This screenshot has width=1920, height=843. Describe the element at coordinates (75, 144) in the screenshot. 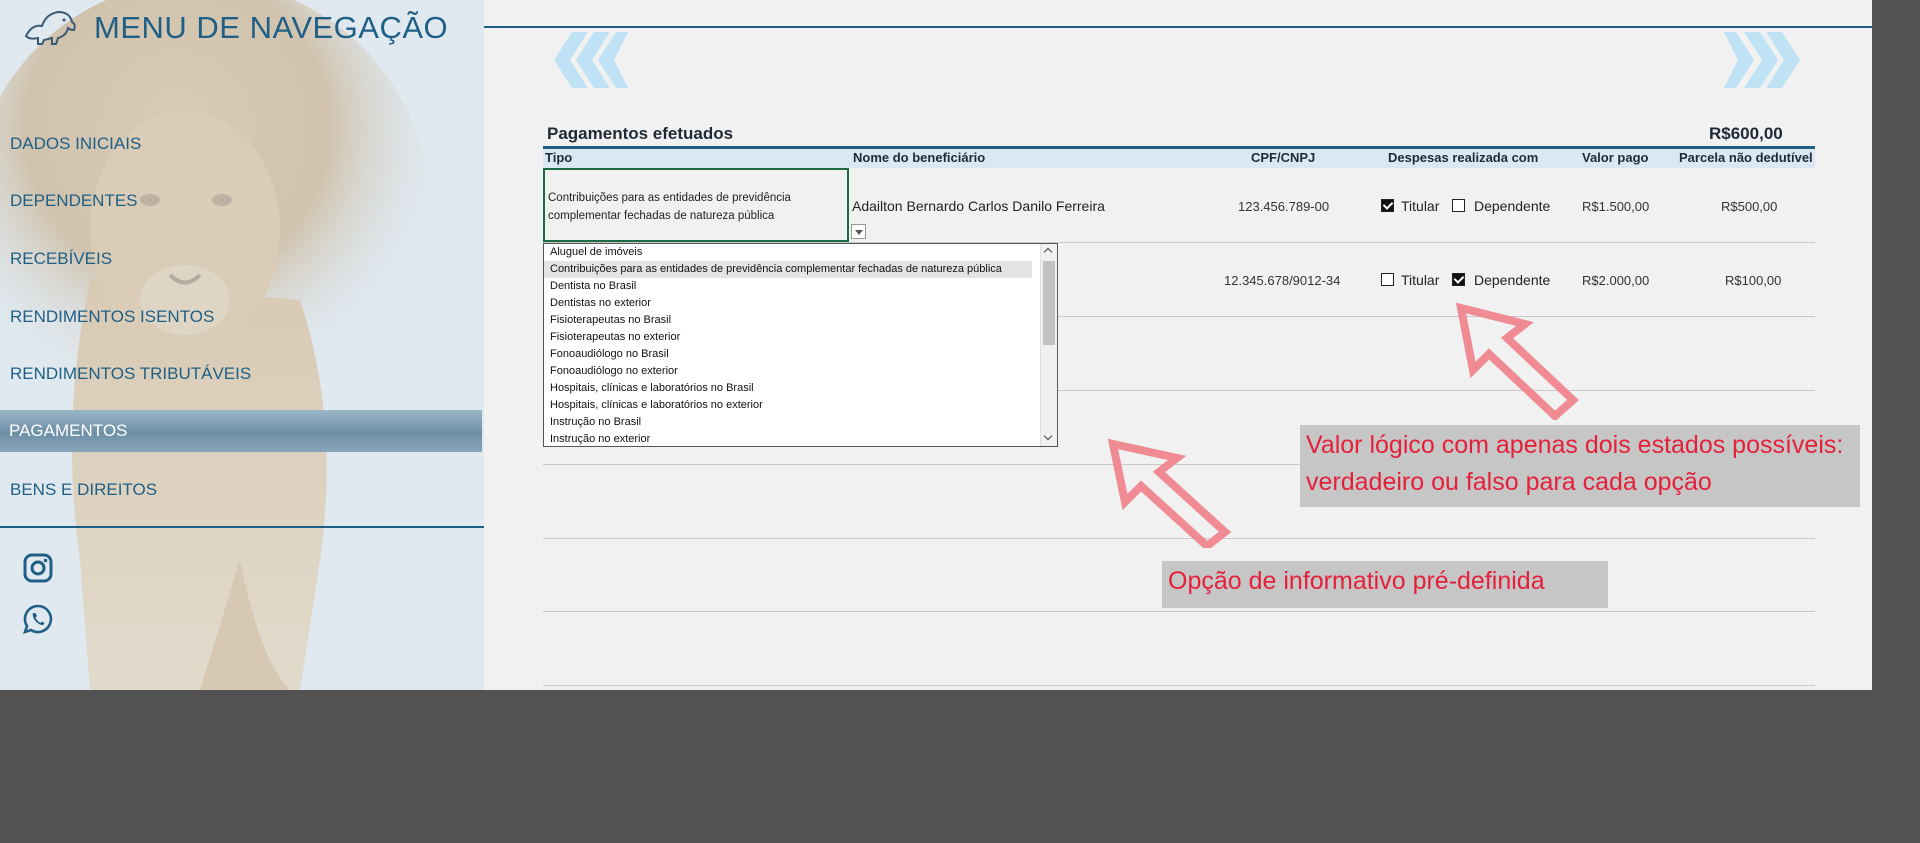

I see `nav-item-dados-iniciais: DADOS INICIAIS` at that location.